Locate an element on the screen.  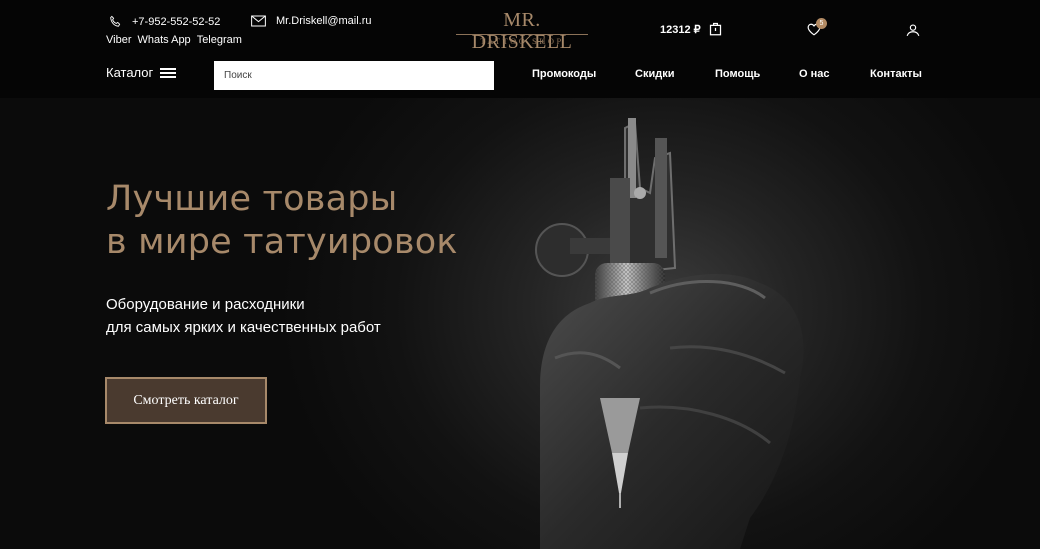
cart-total: 12312 ₽ is located at coordinates (680, 29).